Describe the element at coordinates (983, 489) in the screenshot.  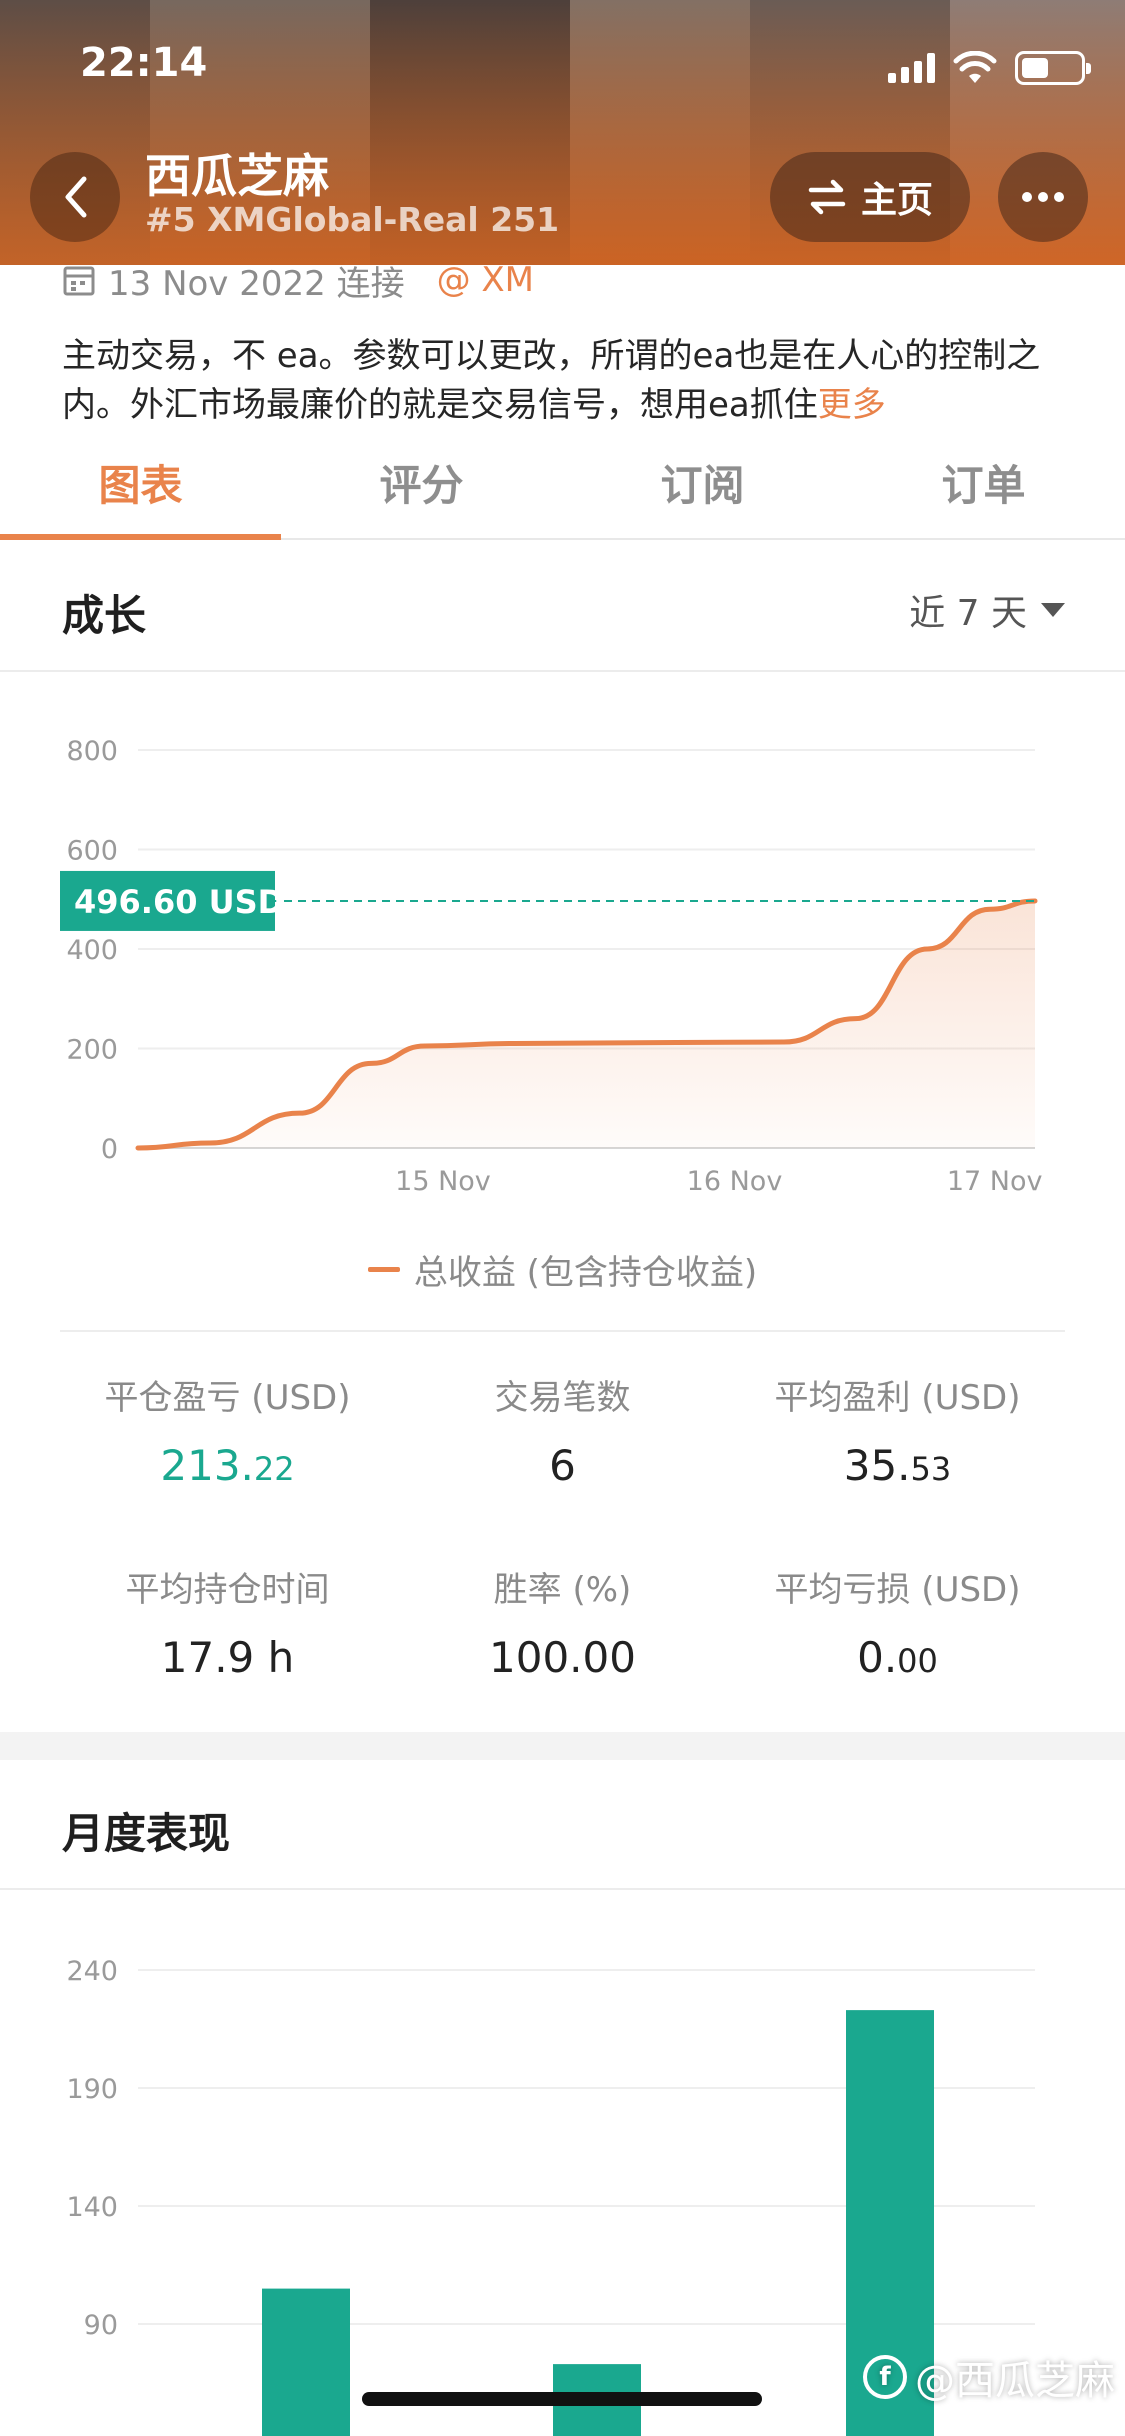
I see `tab-orders: 订单` at that location.